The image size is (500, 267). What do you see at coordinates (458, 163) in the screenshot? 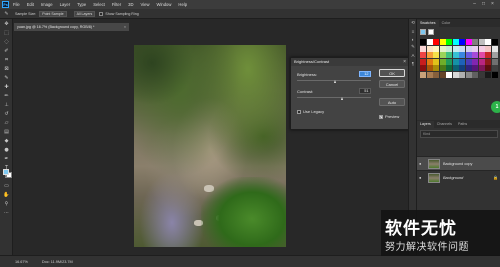
I see `layer-row: ● Background copy` at bounding box center [458, 163].